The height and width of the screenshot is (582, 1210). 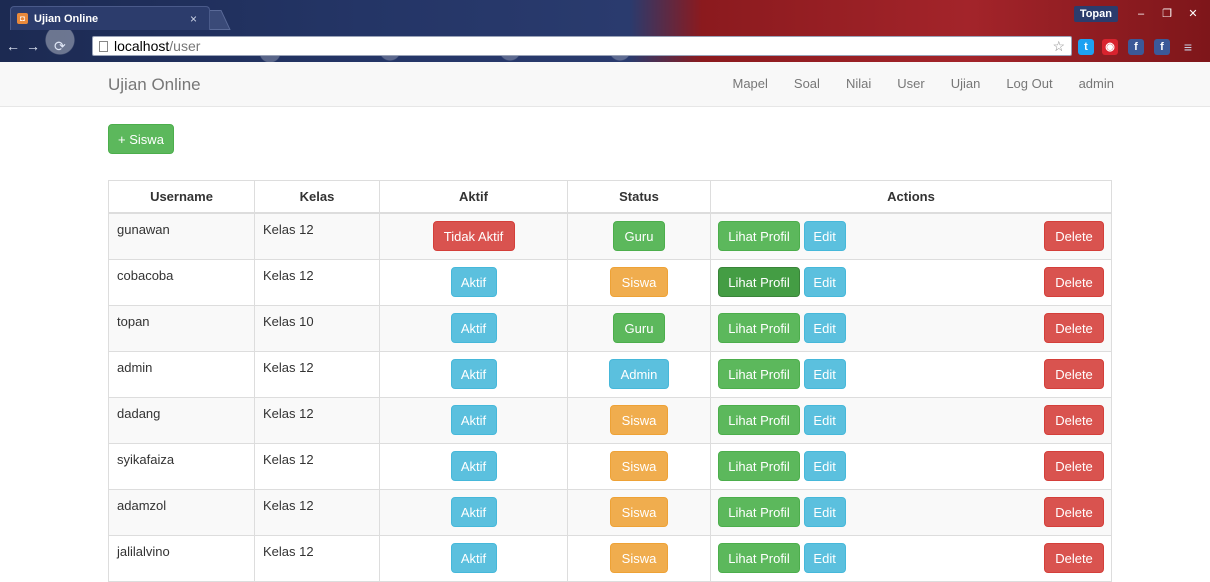 What do you see at coordinates (1167, 14) in the screenshot?
I see `restore-icon: ❐` at bounding box center [1167, 14].